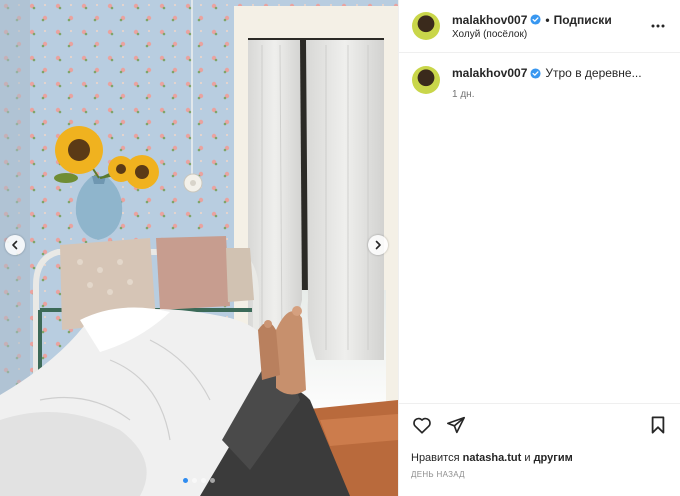  I want to click on header-row: malakhov007 • Подписки, so click(550, 20).